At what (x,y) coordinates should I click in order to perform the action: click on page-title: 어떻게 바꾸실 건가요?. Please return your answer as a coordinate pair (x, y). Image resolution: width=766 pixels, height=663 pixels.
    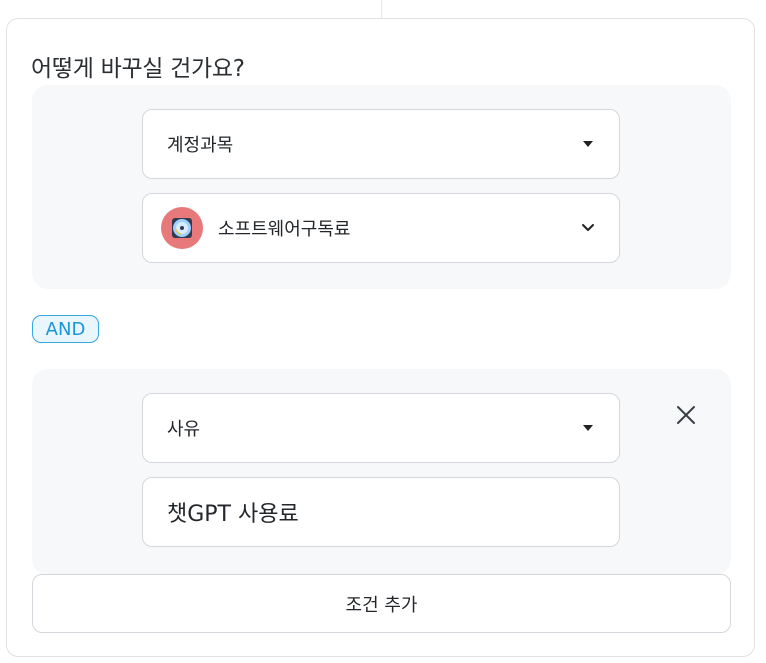
    Looking at the image, I should click on (138, 69).